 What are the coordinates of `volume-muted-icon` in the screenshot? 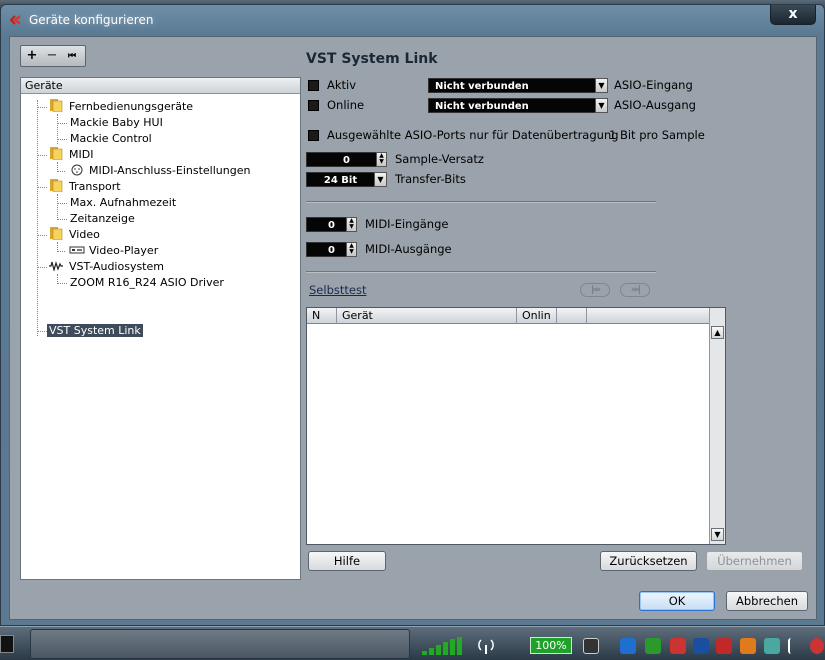 It's located at (817, 646).